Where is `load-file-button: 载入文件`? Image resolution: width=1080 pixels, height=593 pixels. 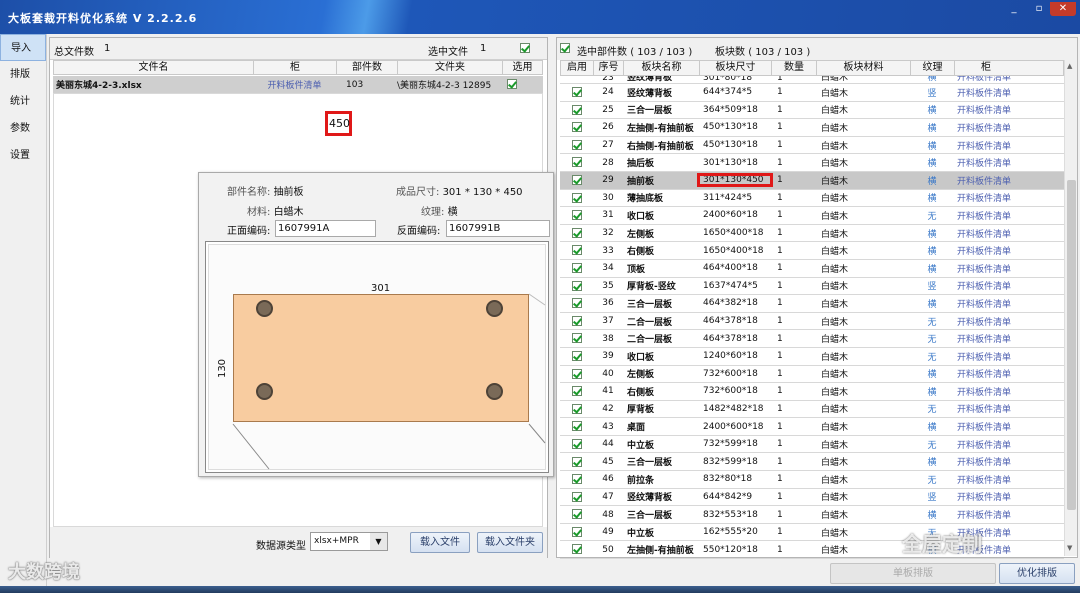 load-file-button: 载入文件 is located at coordinates (440, 542).